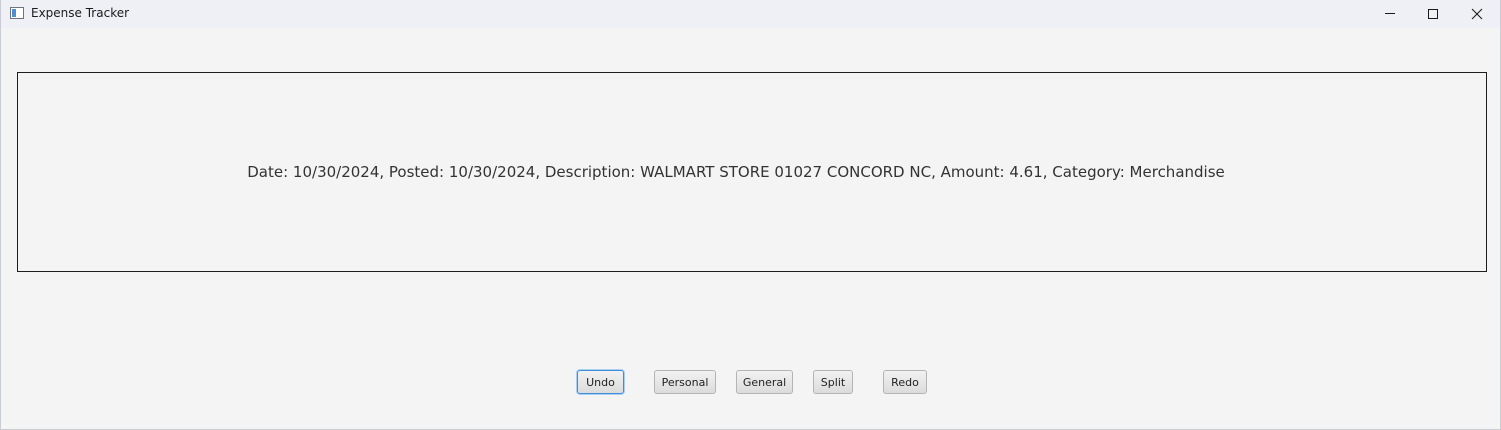 The width and height of the screenshot is (1501, 430). I want to click on maximize-icon, so click(1433, 14).